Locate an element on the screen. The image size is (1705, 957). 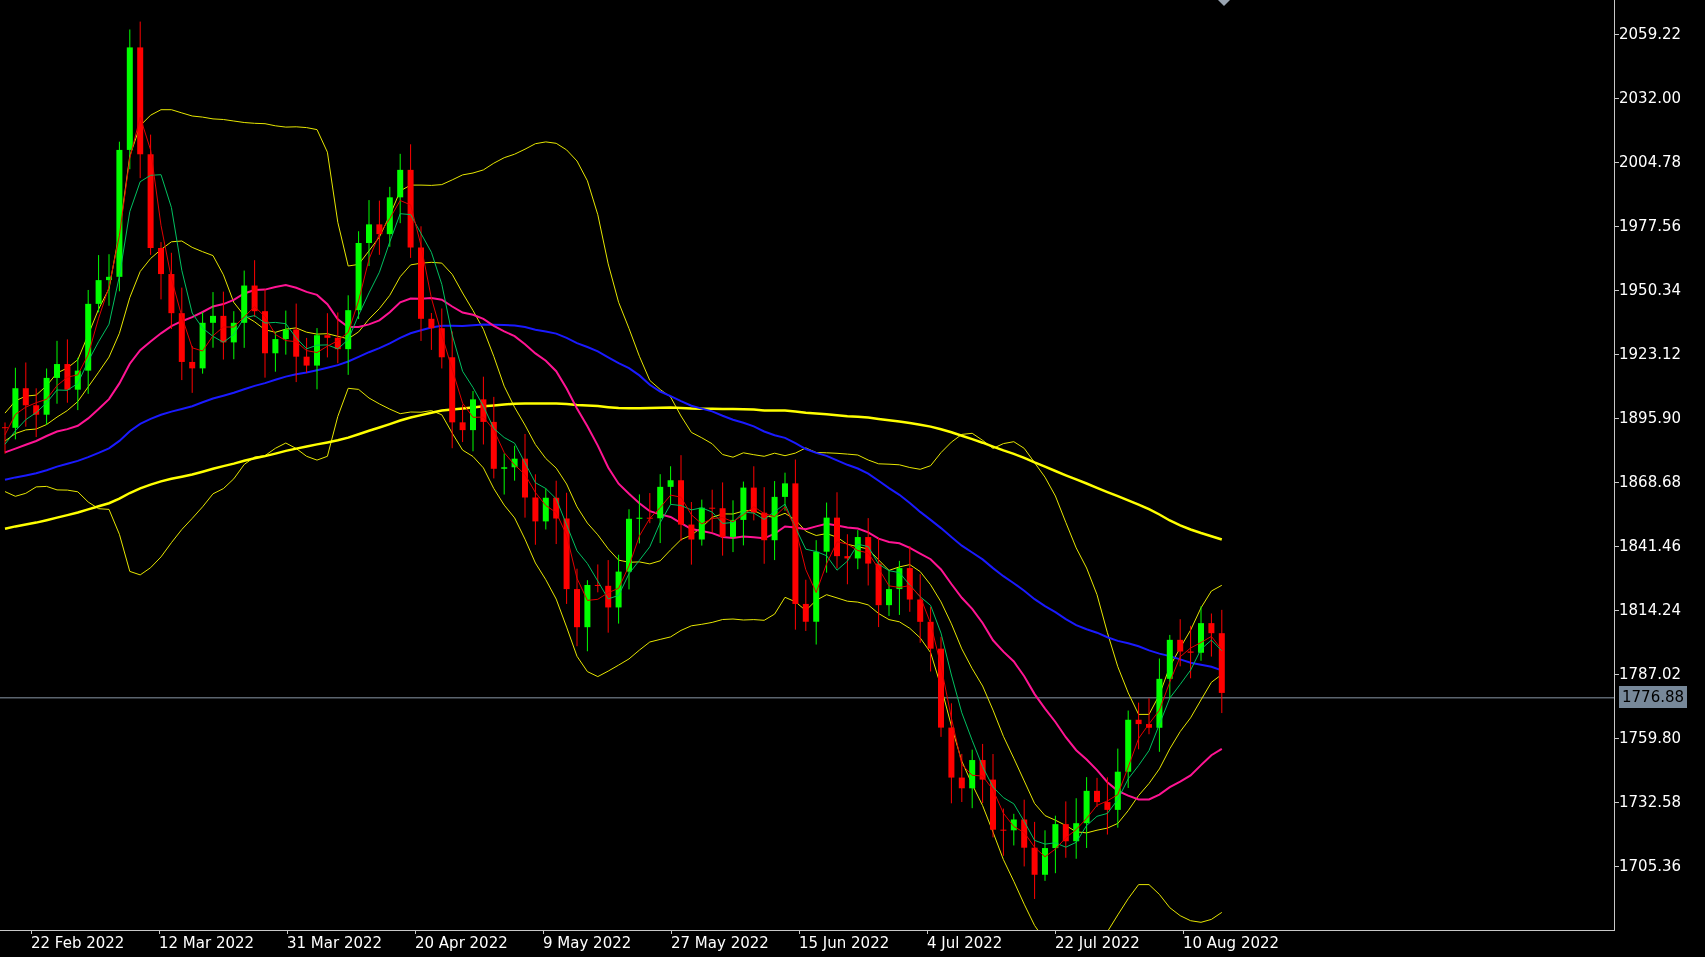
price-label: 1977.56 is located at coordinates (1660, 226).